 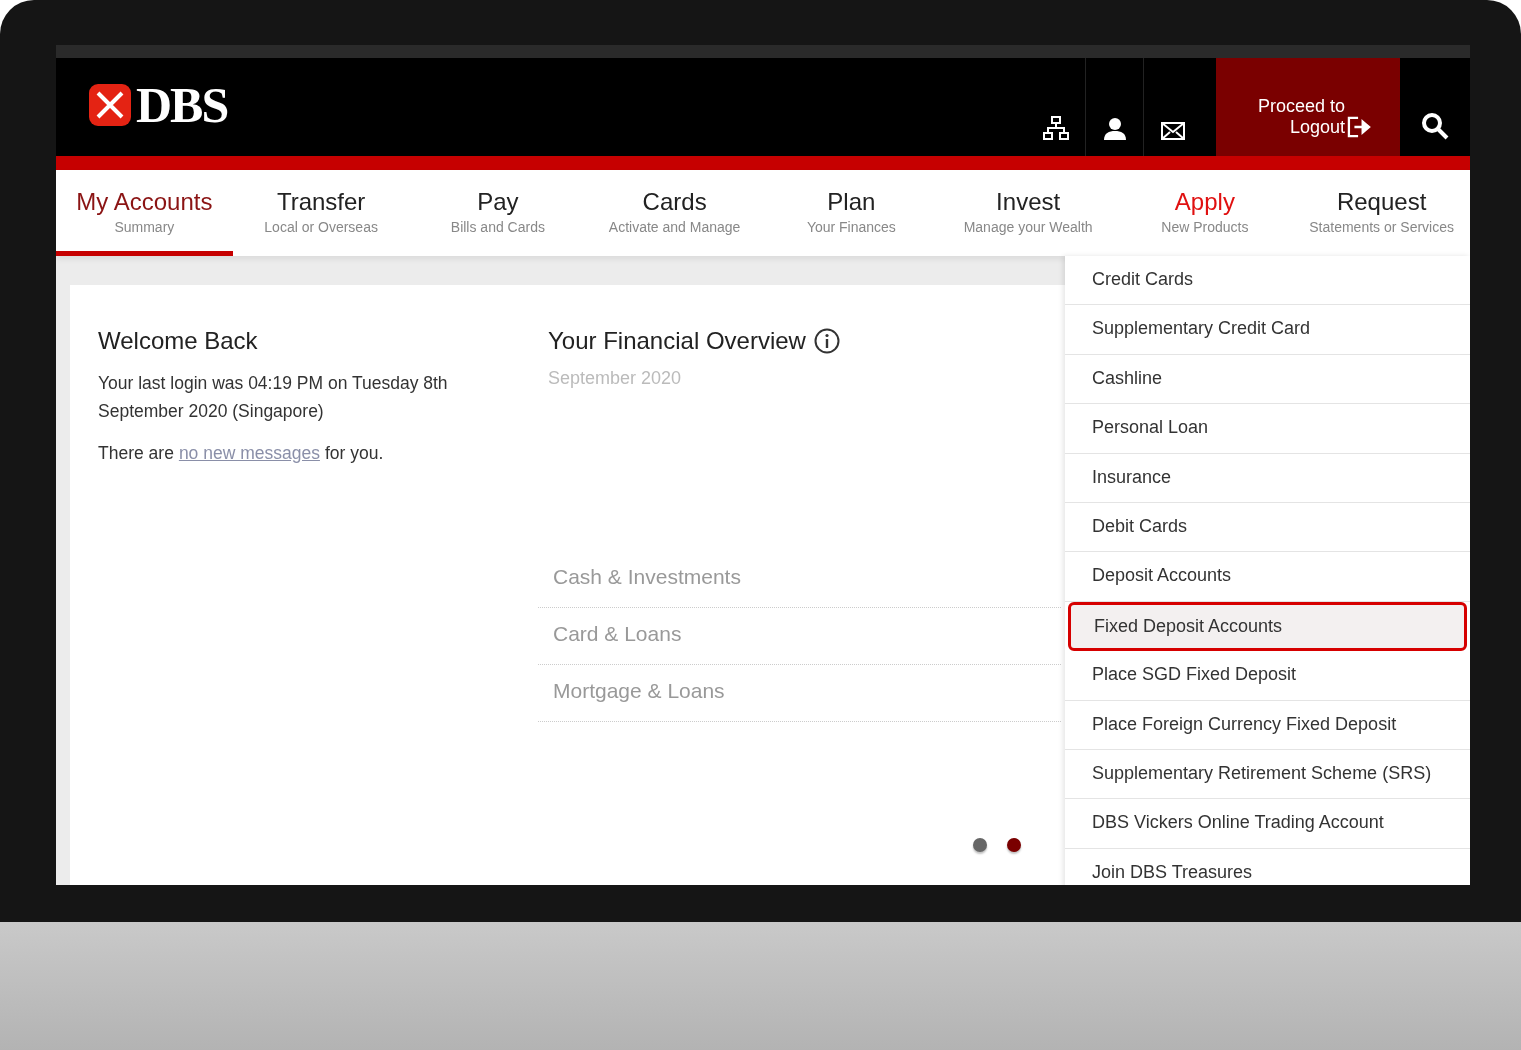 I want to click on nav-tab: Request Statements or Services, so click(x=1381, y=213).